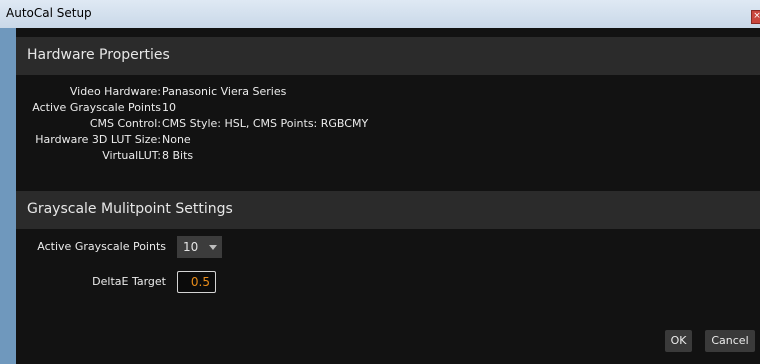 This screenshot has height=364, width=760. Describe the element at coordinates (196, 282) in the screenshot. I see `deltae-target-input` at that location.